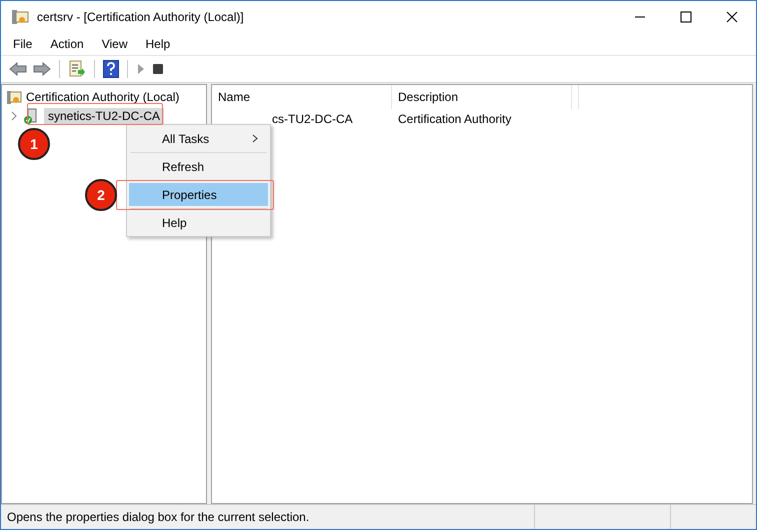  Describe the element at coordinates (158, 517) in the screenshot. I see `status-text: Opens the properties dialog box for the current selection.` at that location.